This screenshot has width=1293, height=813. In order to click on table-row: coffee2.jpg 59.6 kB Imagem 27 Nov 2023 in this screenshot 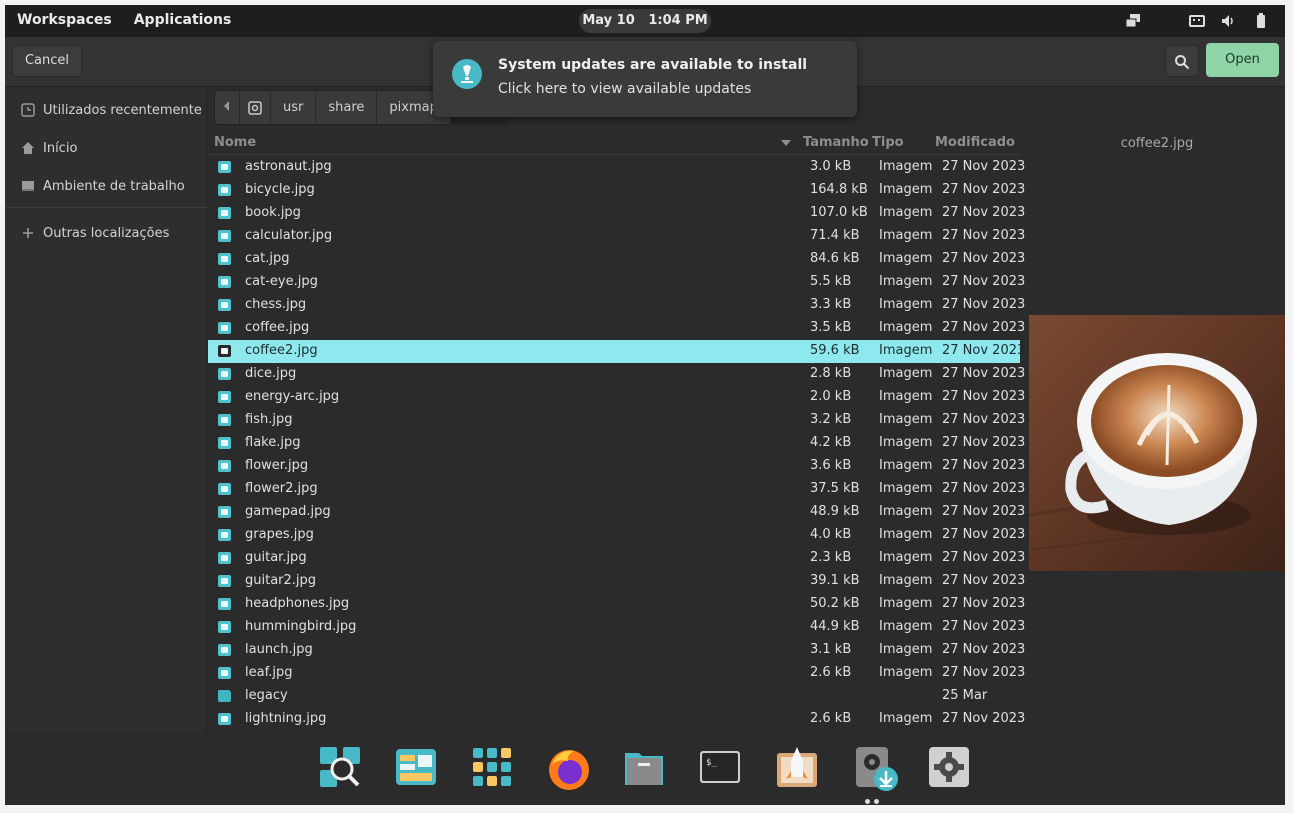, I will do `click(616, 351)`.